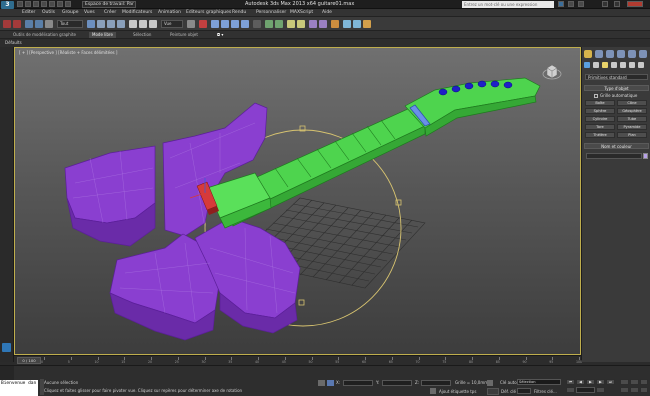 This screenshot has width=650, height=396. What do you see at coordinates (635, 4) in the screenshot?
I see `close-icon` at bounding box center [635, 4].